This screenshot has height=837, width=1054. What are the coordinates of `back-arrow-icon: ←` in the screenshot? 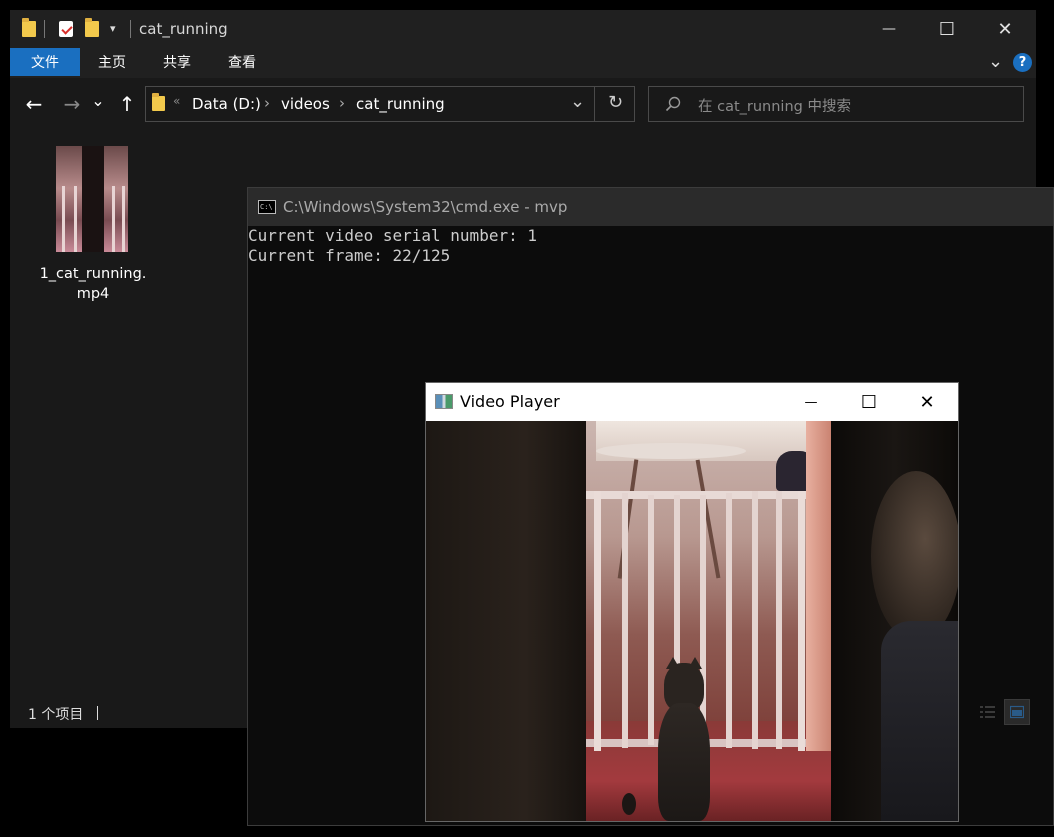 It's located at (34, 104).